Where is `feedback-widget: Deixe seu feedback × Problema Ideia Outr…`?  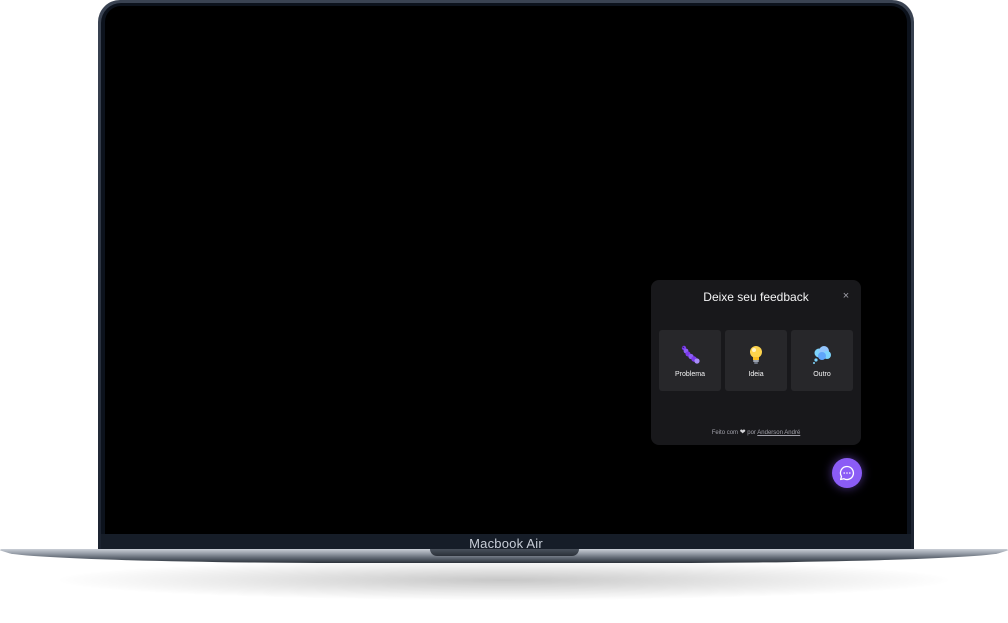 feedback-widget: Deixe seu feedback × Problema Ideia Outr… is located at coordinates (756, 362).